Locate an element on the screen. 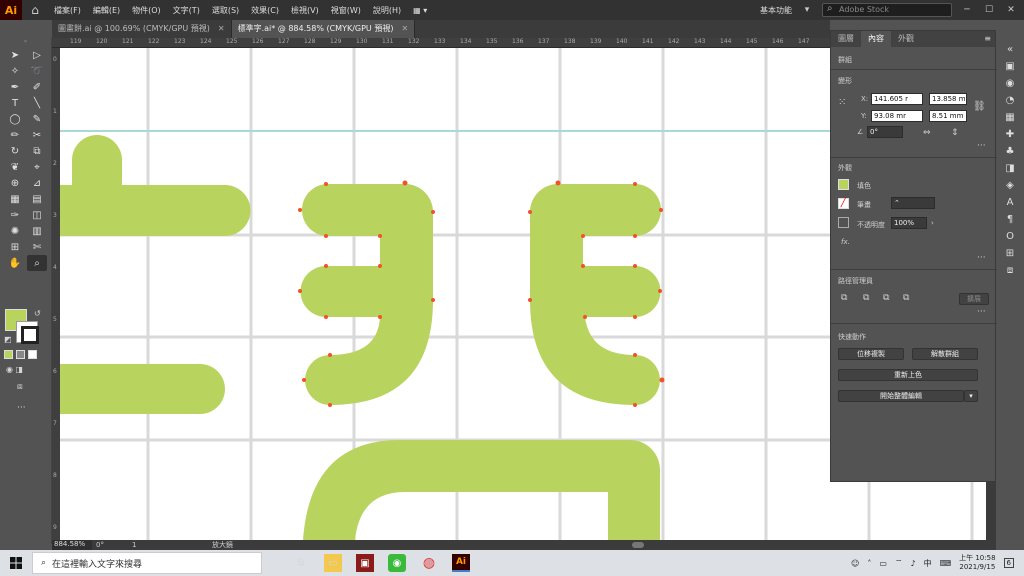 The width and height of the screenshot is (1024, 576). line-tool-icon: ╲ is located at coordinates (37, 103).